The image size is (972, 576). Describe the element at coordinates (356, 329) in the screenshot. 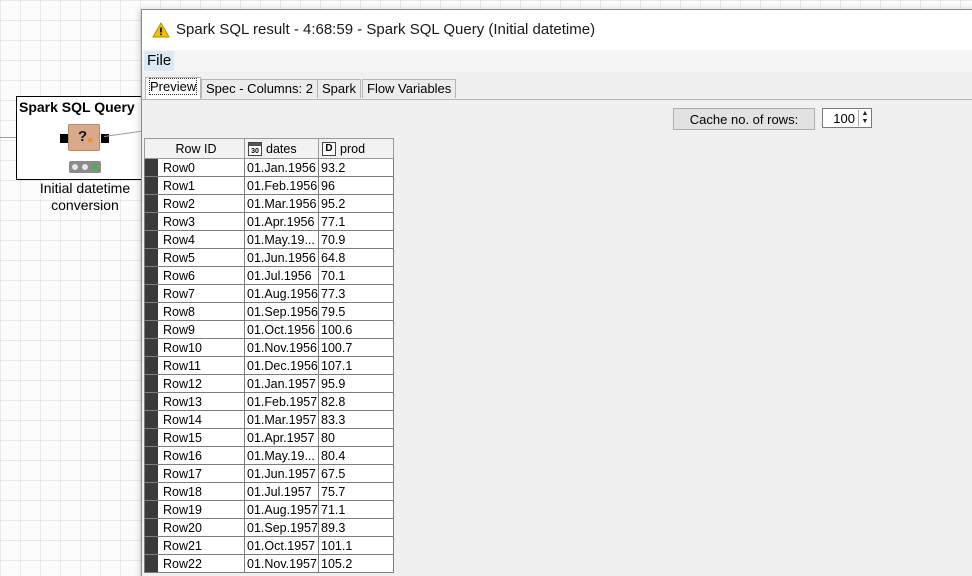

I see `prod-cell: 100.6` at that location.